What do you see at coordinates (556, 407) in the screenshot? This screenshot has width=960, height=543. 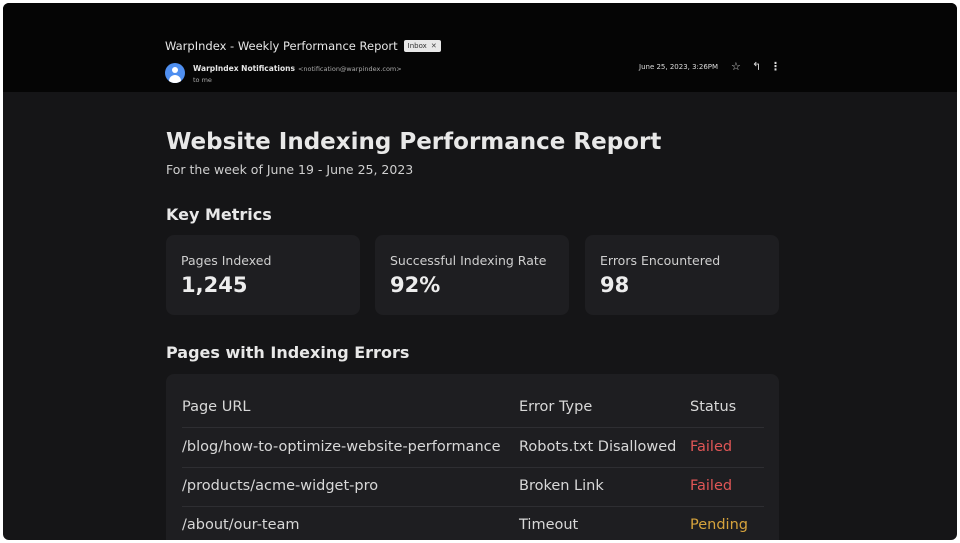 I see `column-header-error: Error Type` at bounding box center [556, 407].